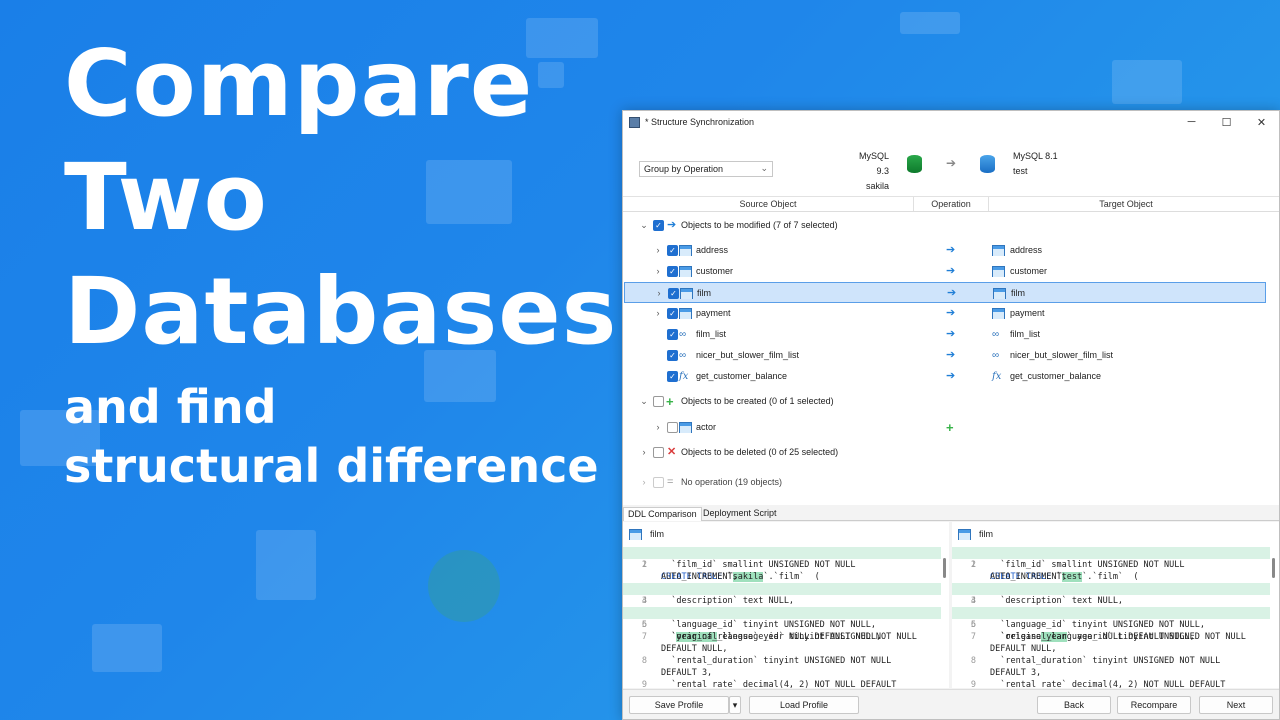 The height and width of the screenshot is (720, 1280). What do you see at coordinates (740, 514) in the screenshot?
I see `tab-deployment-script: Deployment Script` at bounding box center [740, 514].